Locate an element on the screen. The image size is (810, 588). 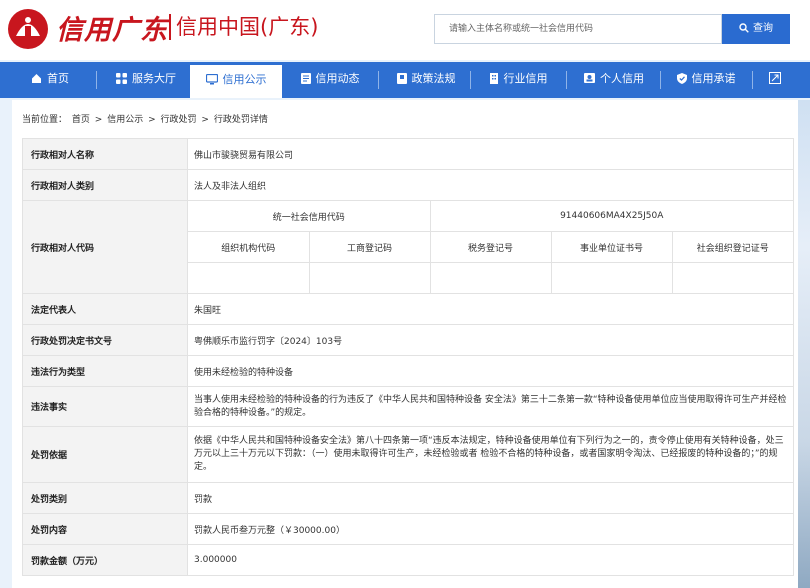
nav-item-label: 服务大厅 is located at coordinates (154, 78).